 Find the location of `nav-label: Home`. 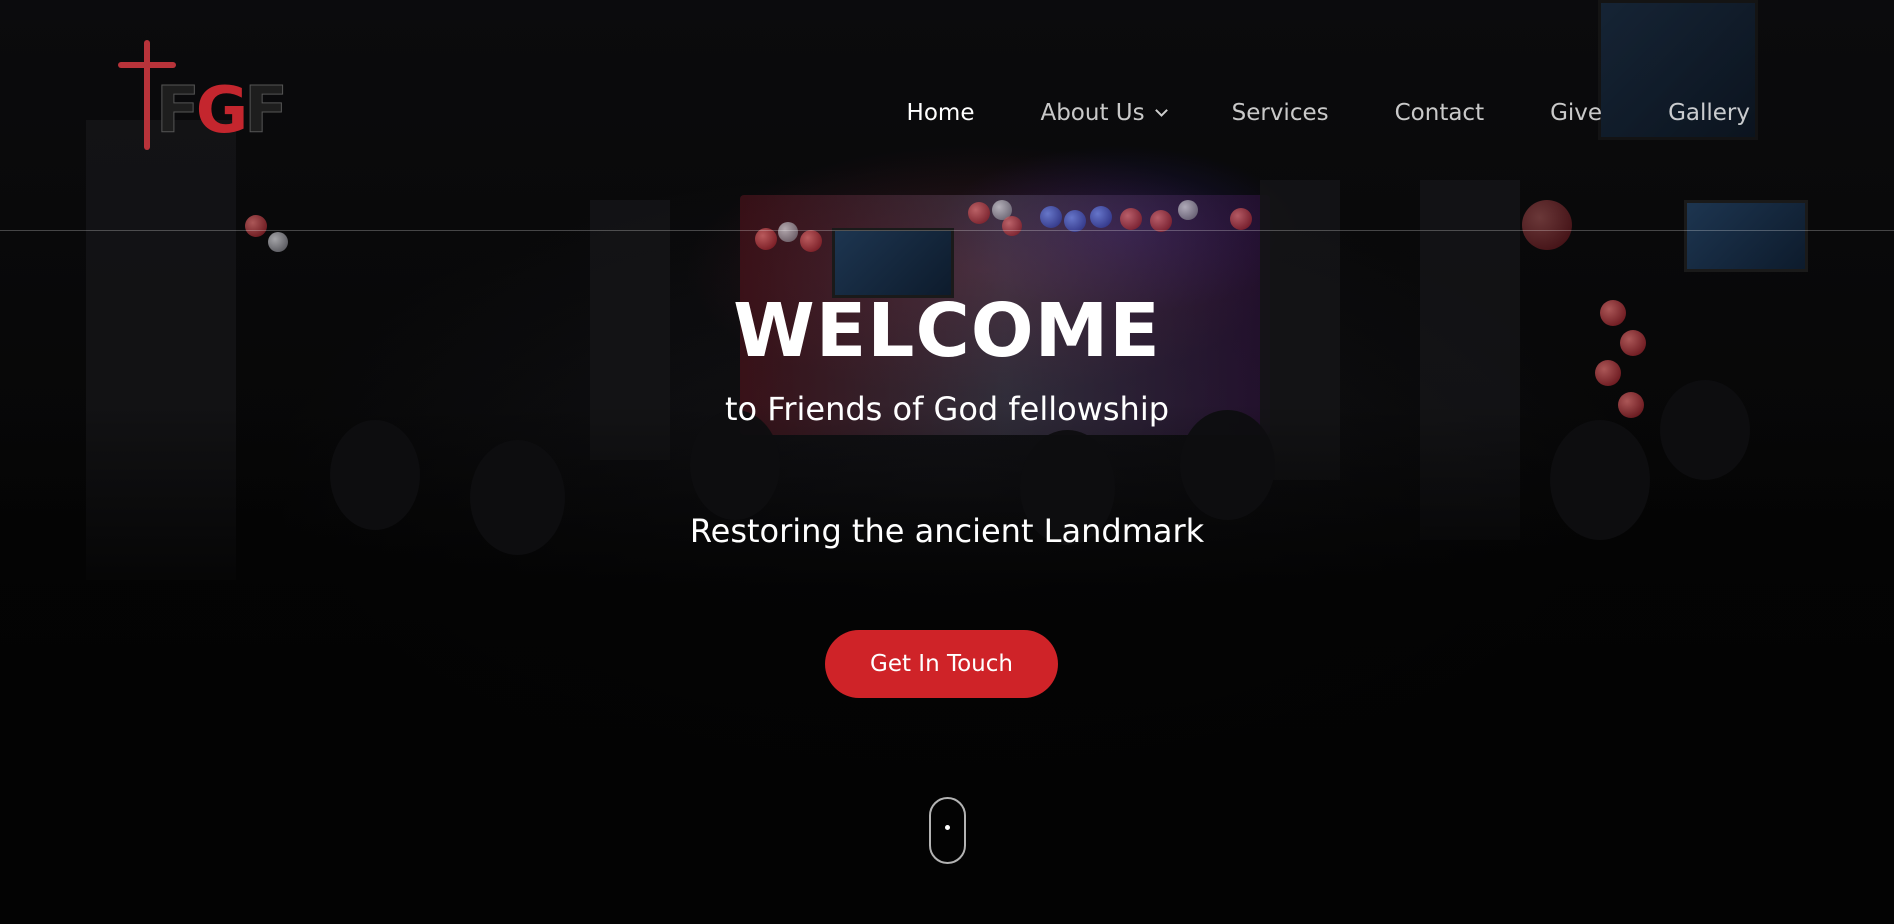

nav-label: Home is located at coordinates (940, 113).